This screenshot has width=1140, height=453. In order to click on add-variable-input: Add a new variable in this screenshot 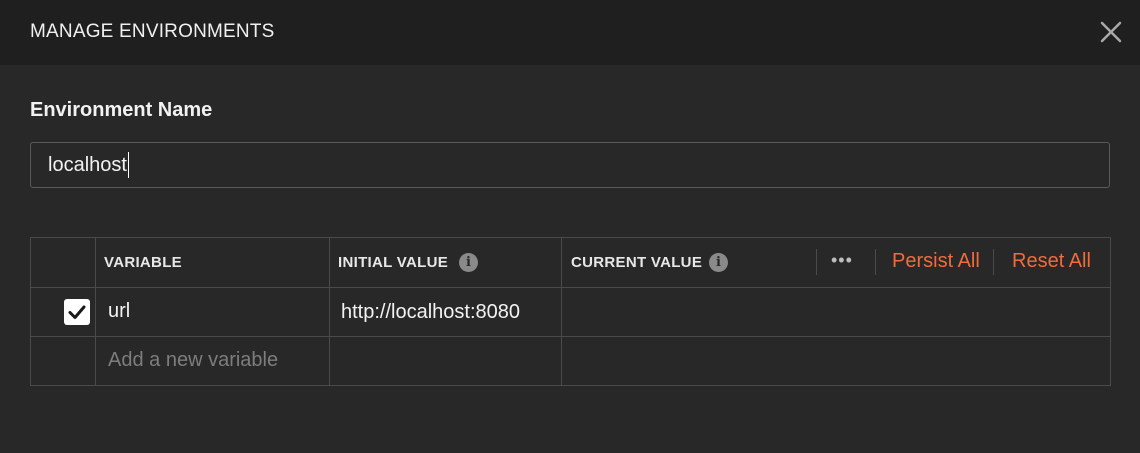, I will do `click(193, 360)`.